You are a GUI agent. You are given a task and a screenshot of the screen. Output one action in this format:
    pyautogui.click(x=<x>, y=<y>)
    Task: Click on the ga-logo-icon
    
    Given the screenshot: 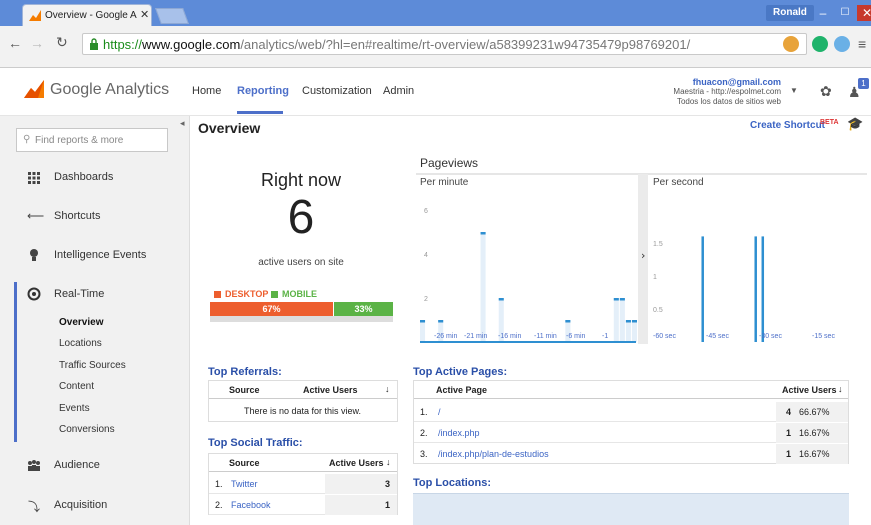 What is the action you would take?
    pyautogui.click(x=34, y=89)
    